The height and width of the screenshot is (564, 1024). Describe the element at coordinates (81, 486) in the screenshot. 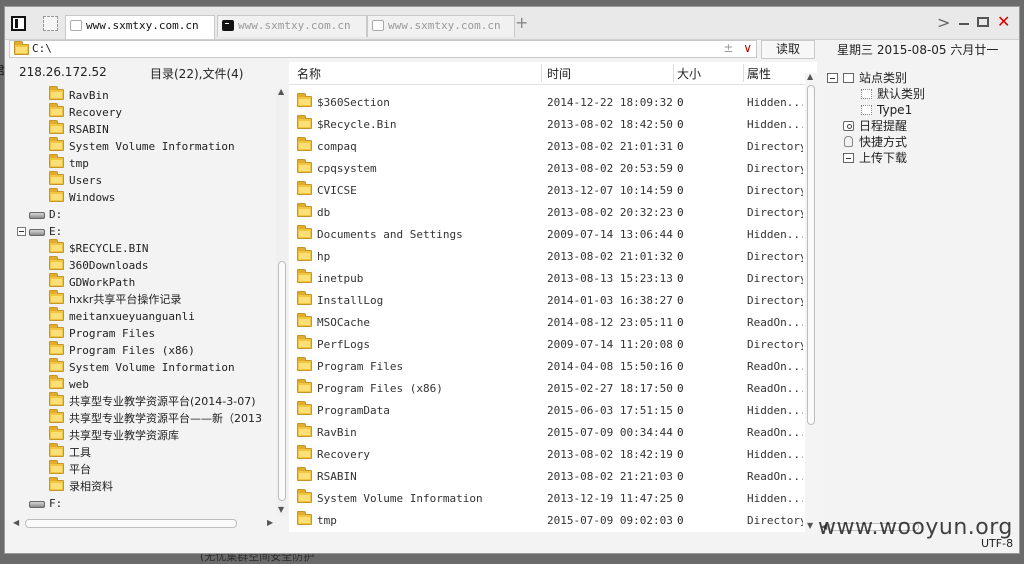

I see `tree-folder: 录相资料` at that location.